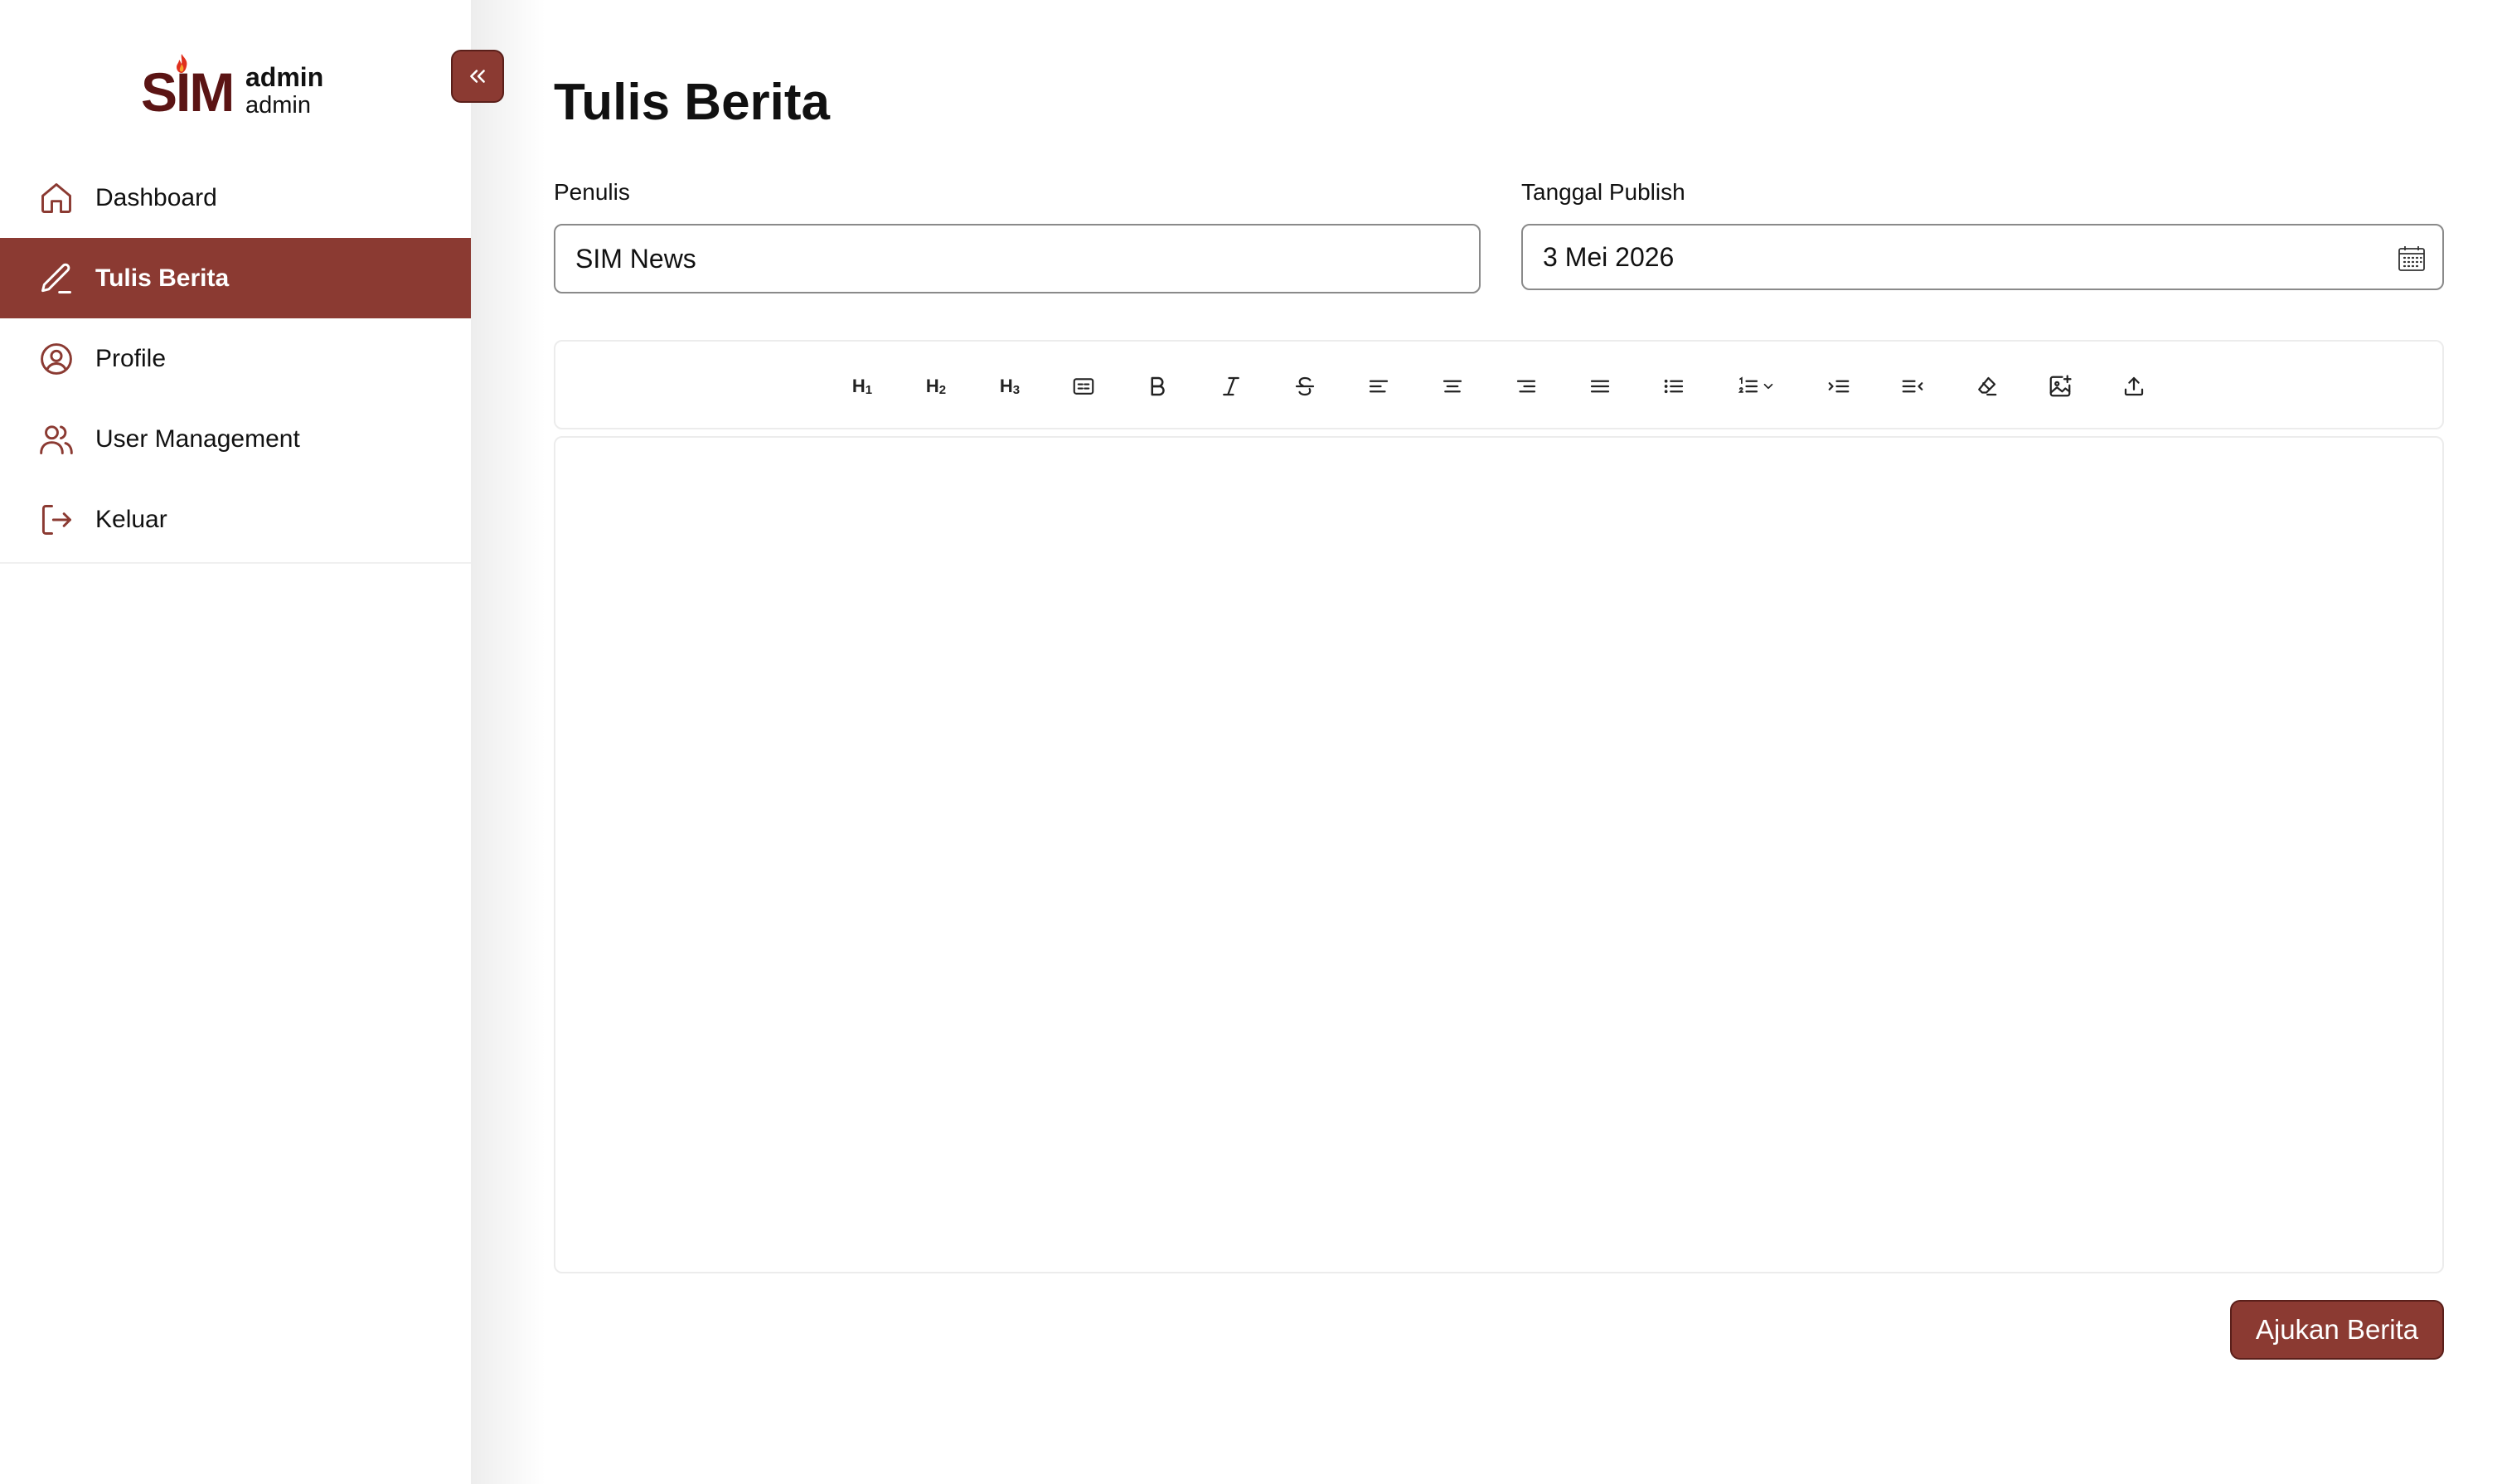 This screenshot has height=1484, width=2502. Describe the element at coordinates (1499, 385) in the screenshot. I see `editor-toolbar: H1 H2 H3` at that location.